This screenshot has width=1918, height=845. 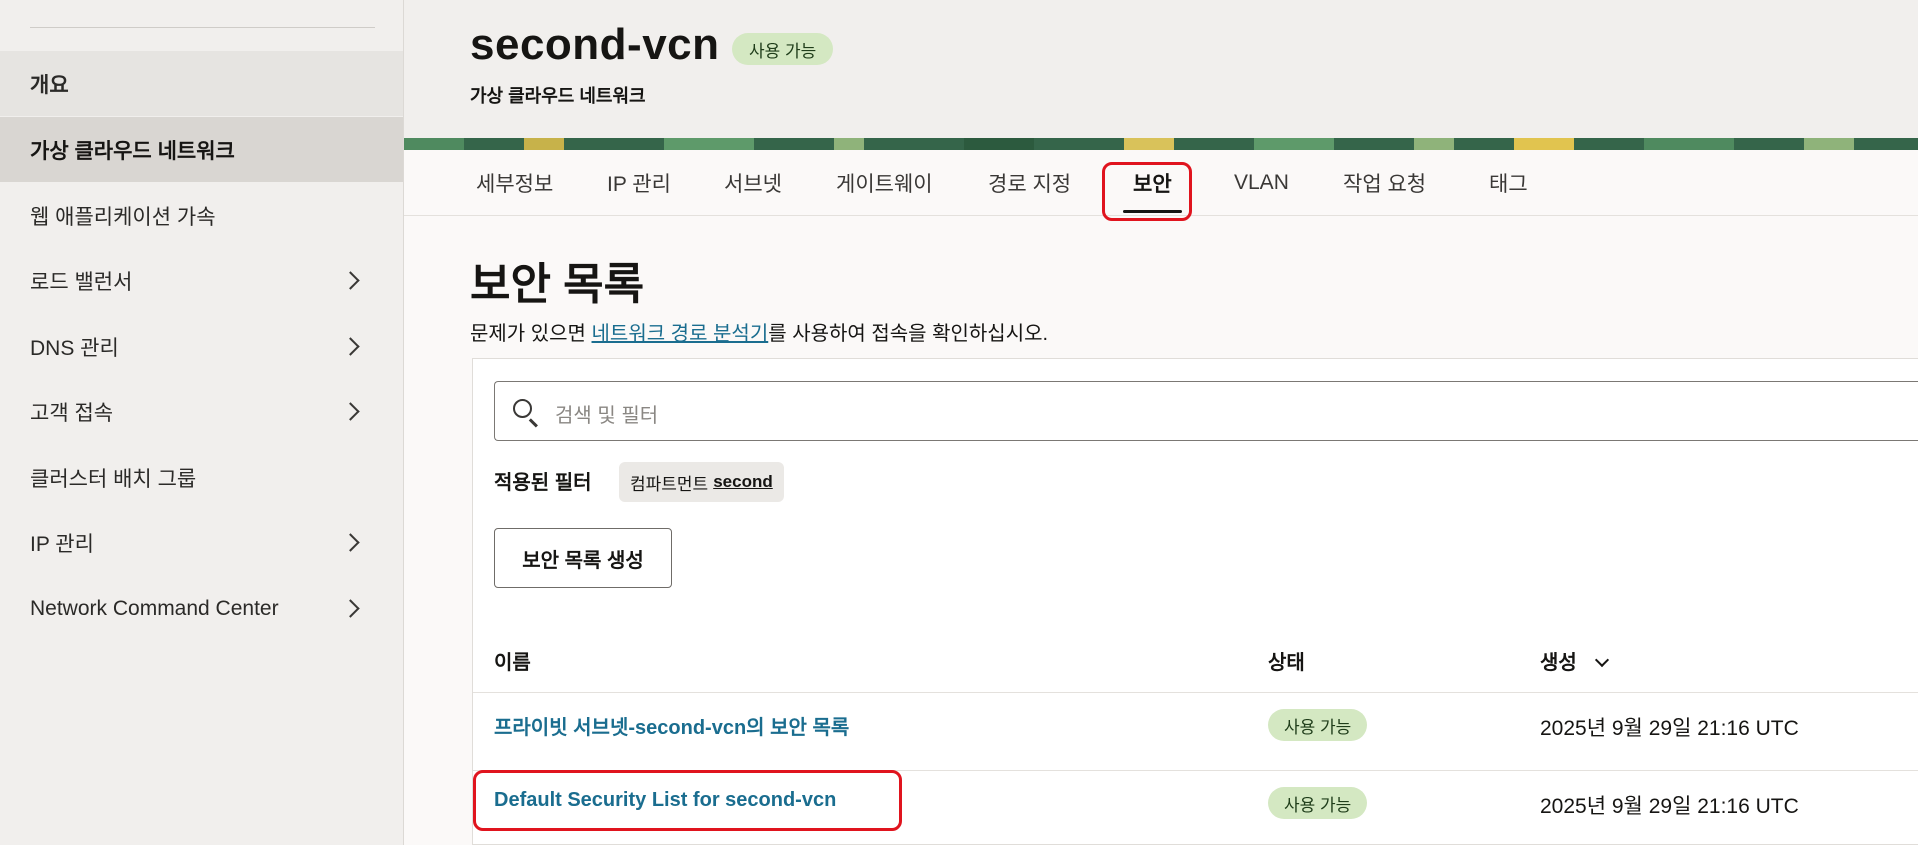 What do you see at coordinates (201, 411) in the screenshot?
I see `sidebar-item-customer-connectivity: 고객 접속` at bounding box center [201, 411].